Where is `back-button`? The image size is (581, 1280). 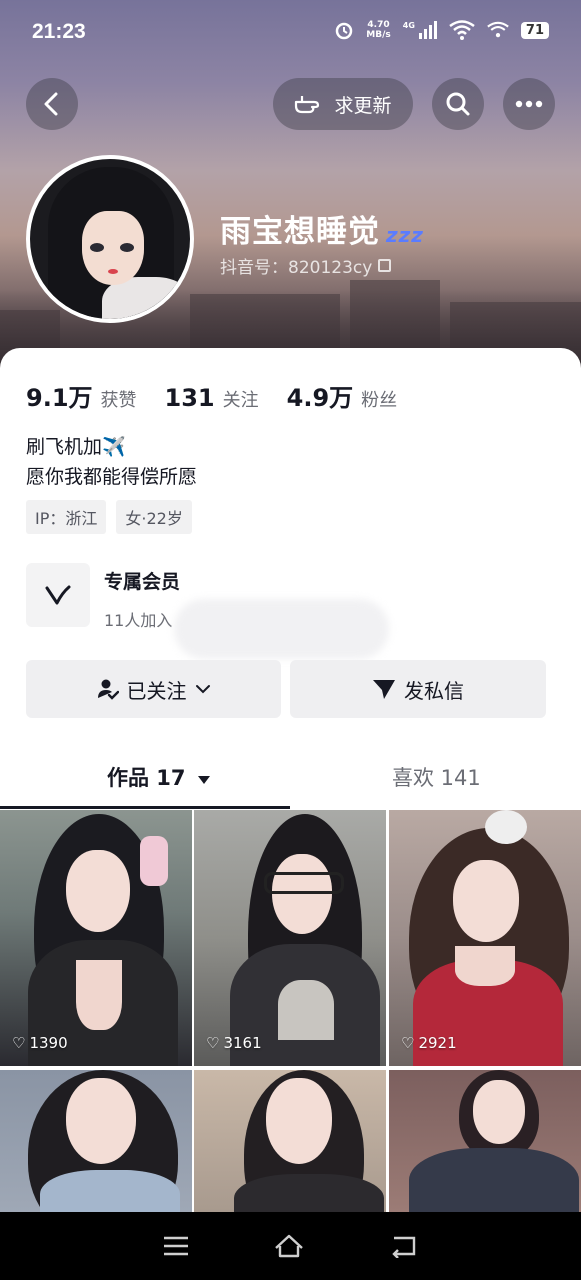
back-button is located at coordinates (52, 104).